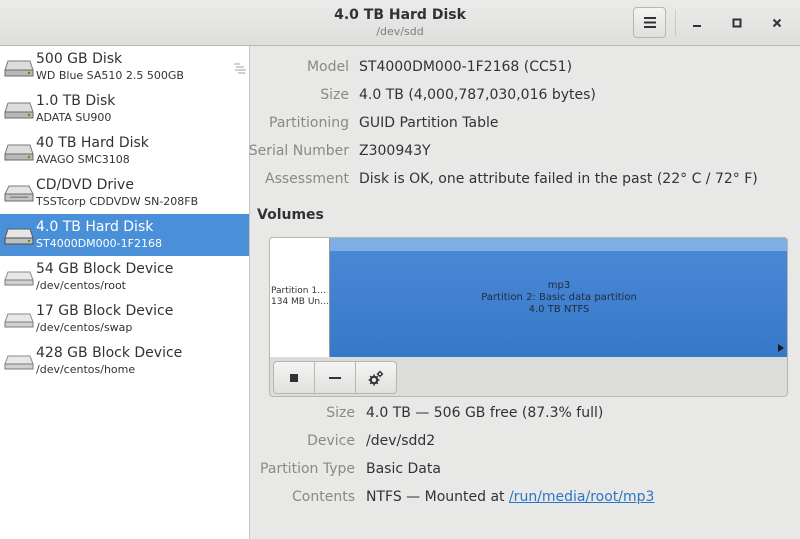  I want to click on drive-description: /dev/centos/home, so click(86, 369).